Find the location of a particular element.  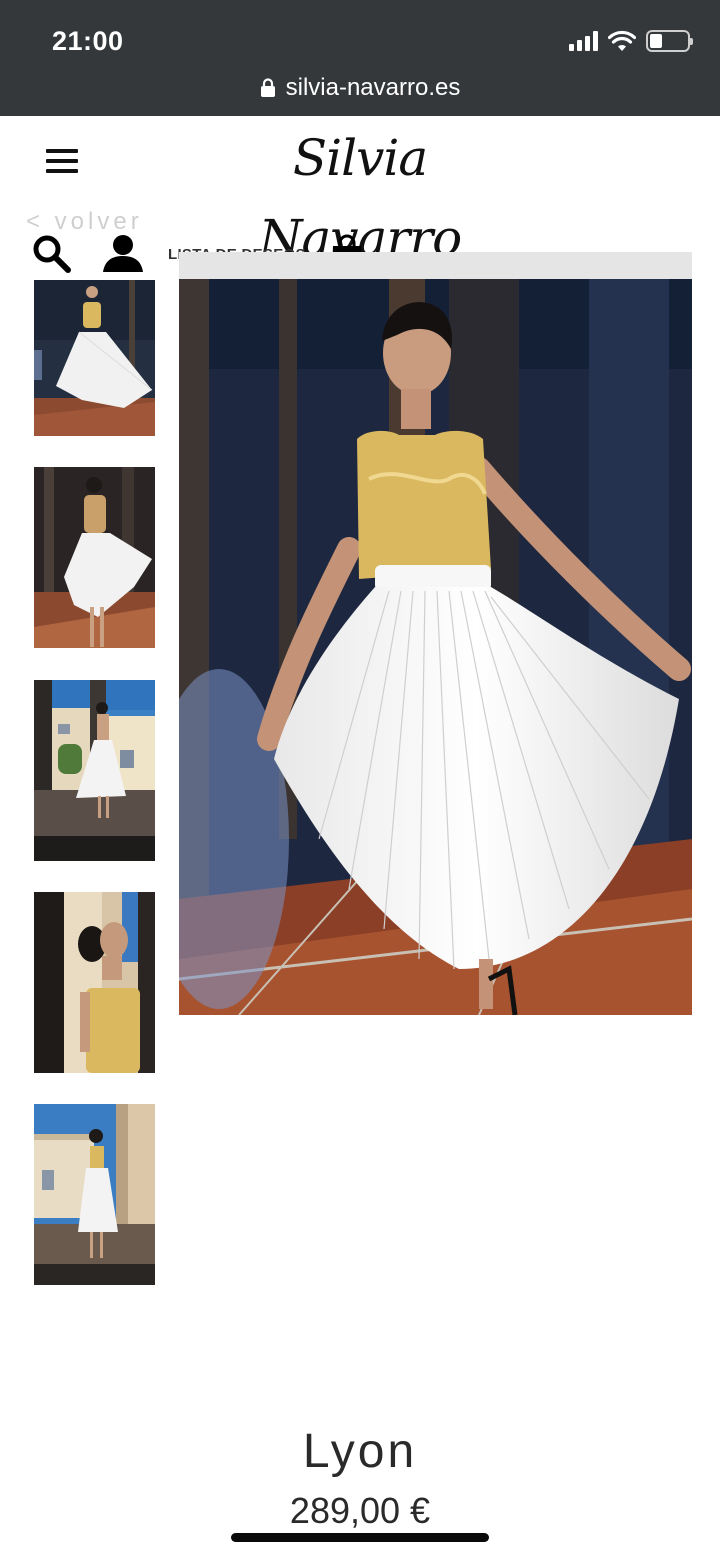

address-bar: silvia-navarro.es is located at coordinates (360, 88).